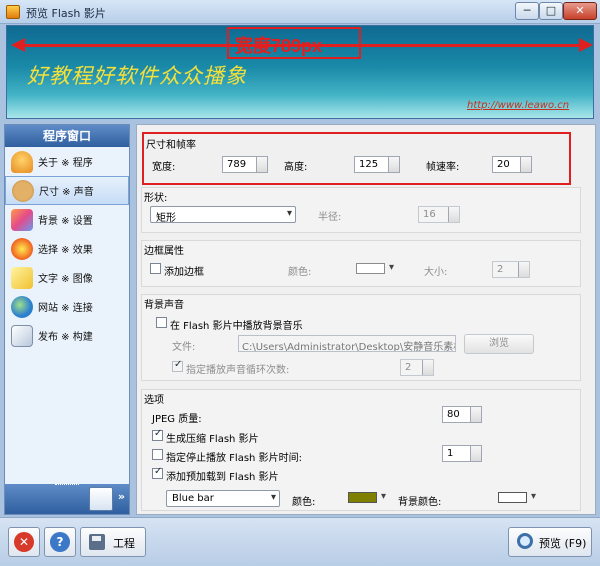  I want to click on project-button: 工程, so click(113, 542).